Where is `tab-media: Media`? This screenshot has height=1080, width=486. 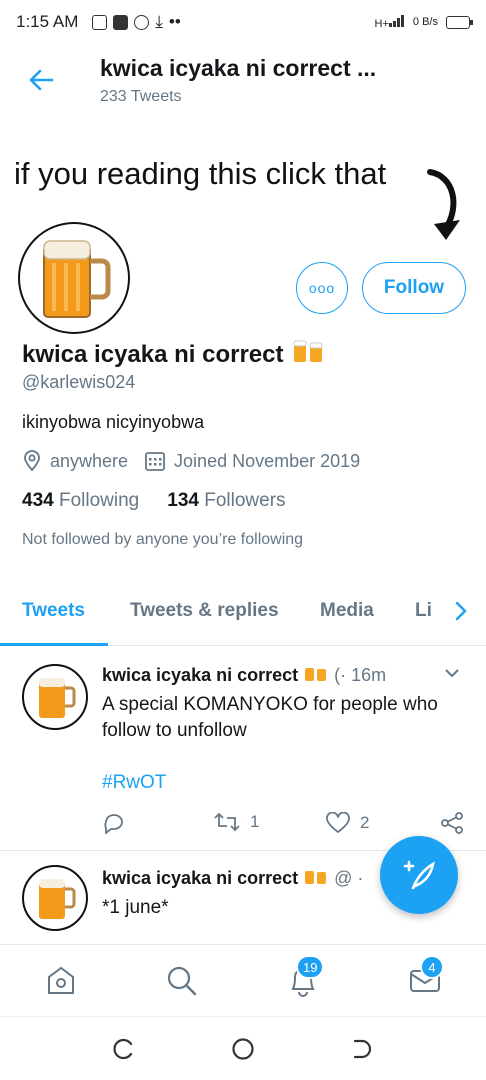 tab-media: Media is located at coordinates (347, 611).